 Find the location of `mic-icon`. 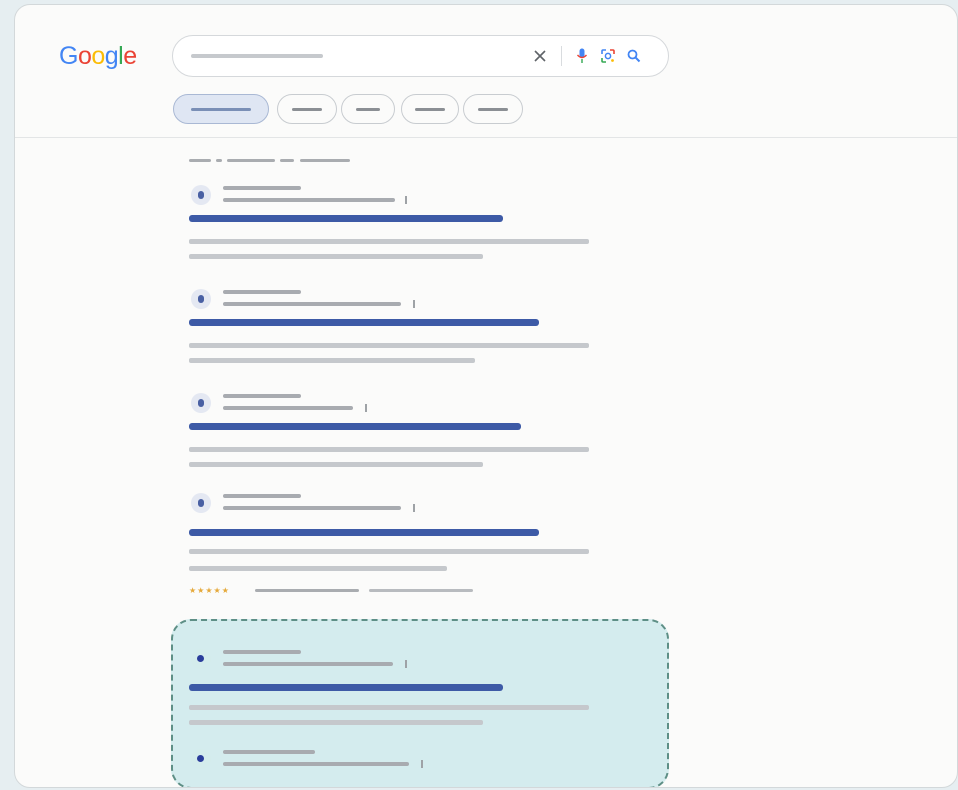

mic-icon is located at coordinates (582, 56).